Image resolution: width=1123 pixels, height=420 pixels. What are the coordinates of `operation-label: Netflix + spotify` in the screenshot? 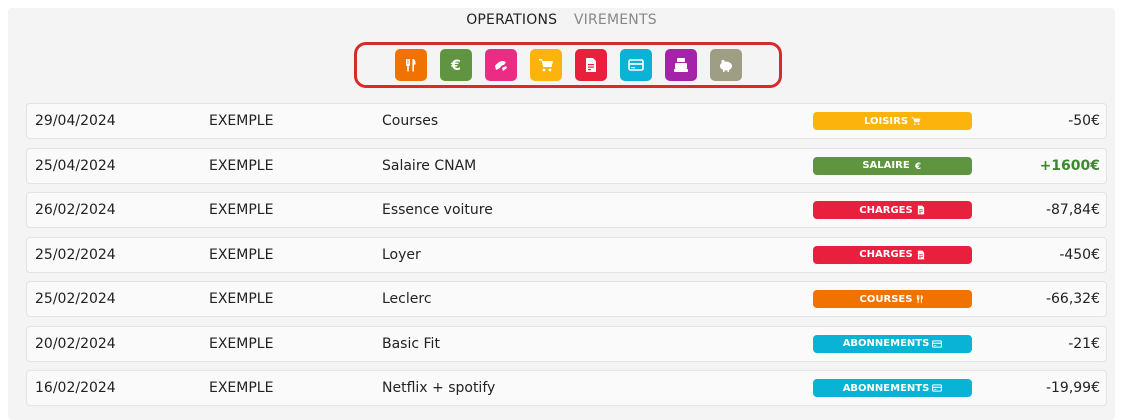 It's located at (439, 388).